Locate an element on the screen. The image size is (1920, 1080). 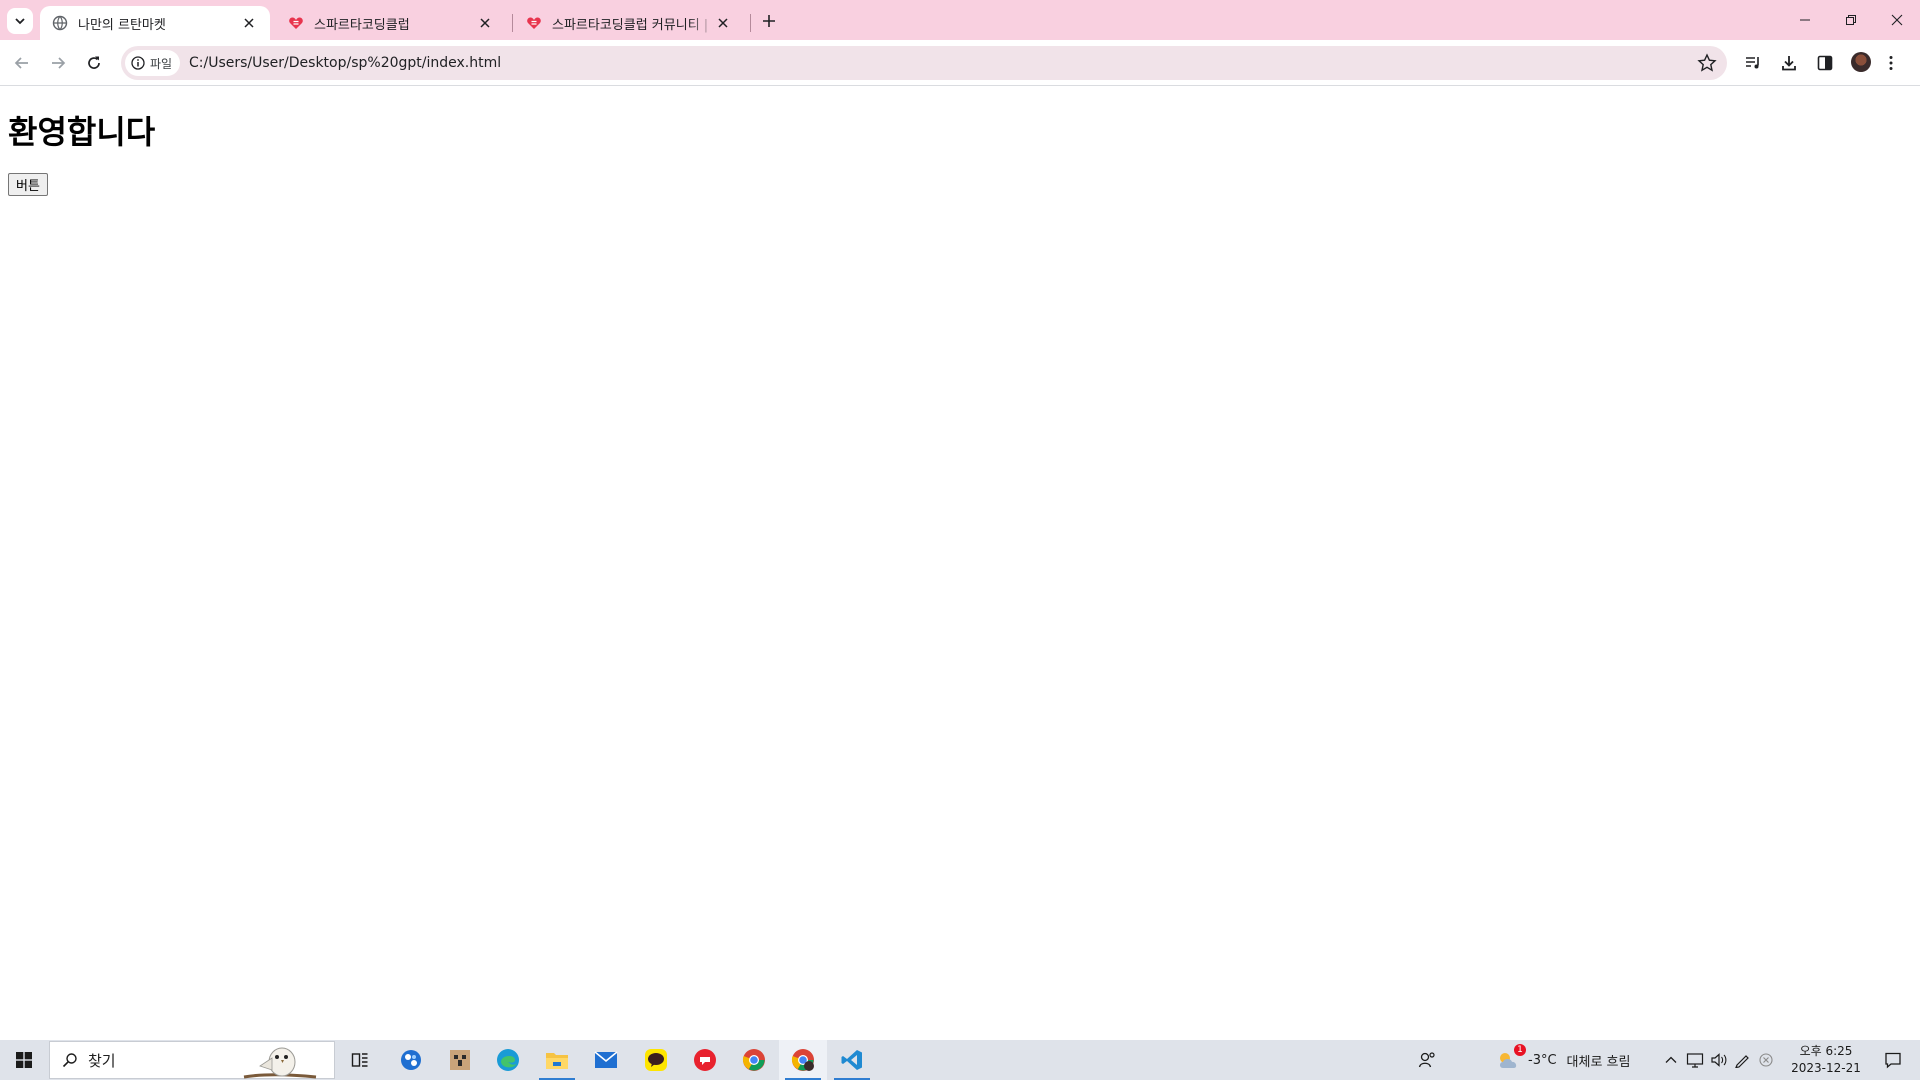
weather-description: 대체로 흐림 is located at coordinates (1598, 1062).